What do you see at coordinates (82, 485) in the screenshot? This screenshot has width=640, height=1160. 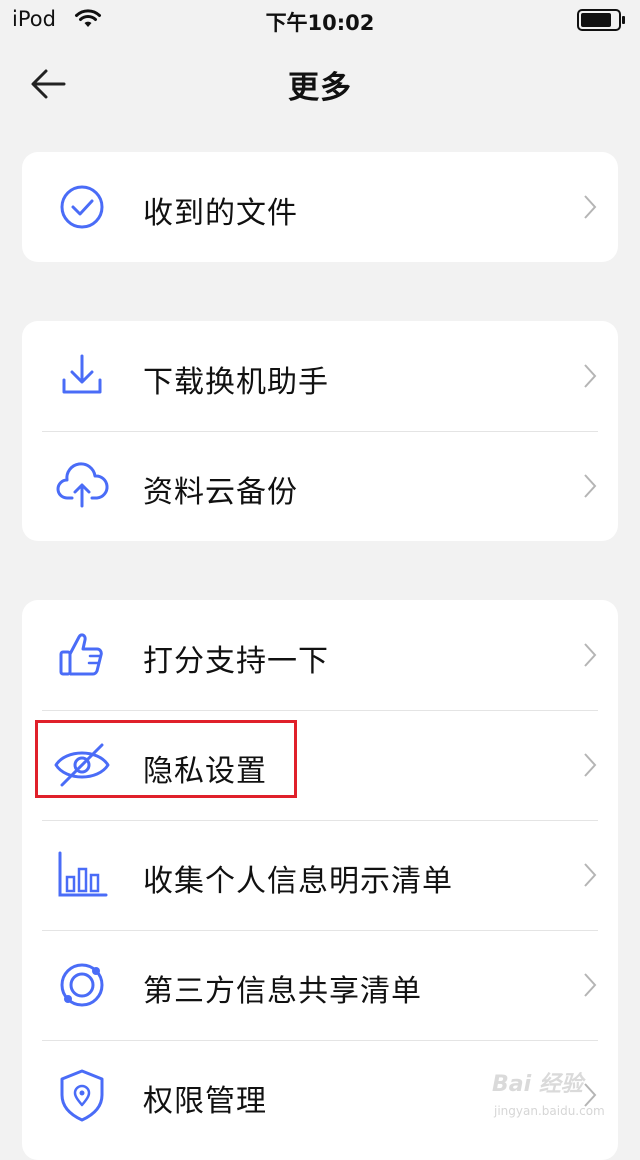 I see `cloud-upload-icon` at bounding box center [82, 485].